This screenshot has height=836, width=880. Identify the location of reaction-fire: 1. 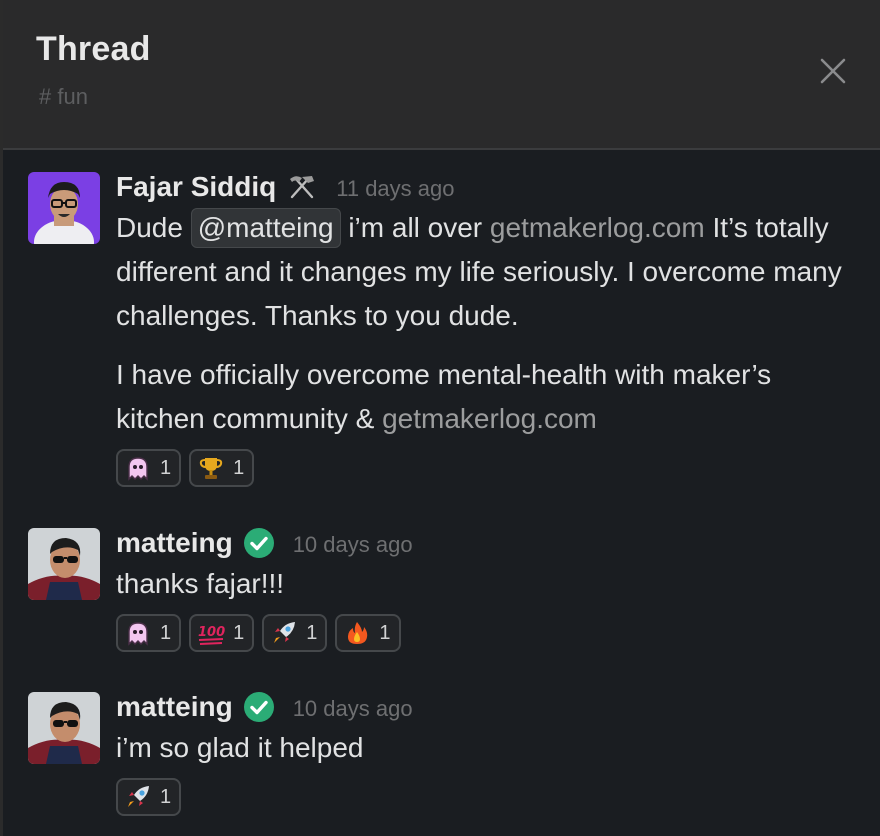
(368, 633).